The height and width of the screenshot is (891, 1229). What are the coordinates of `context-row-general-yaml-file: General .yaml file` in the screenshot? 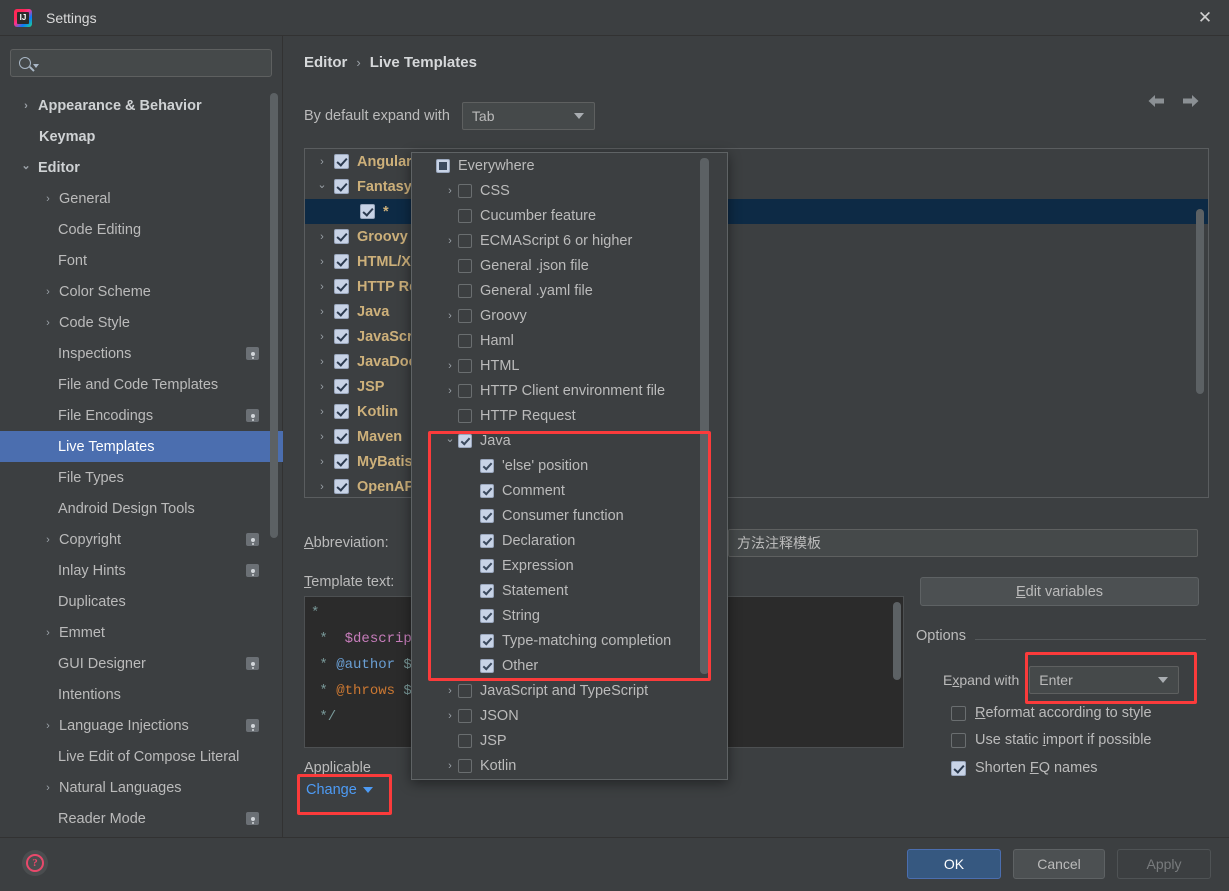 It's located at (569, 290).